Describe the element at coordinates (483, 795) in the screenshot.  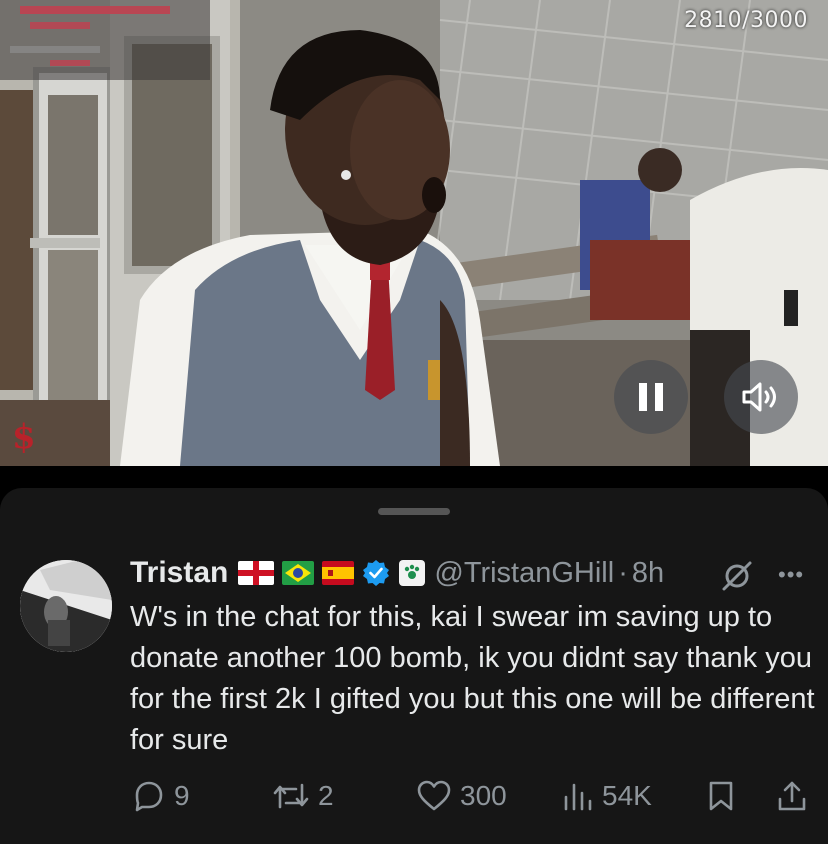
I see `like-count: 300` at that location.